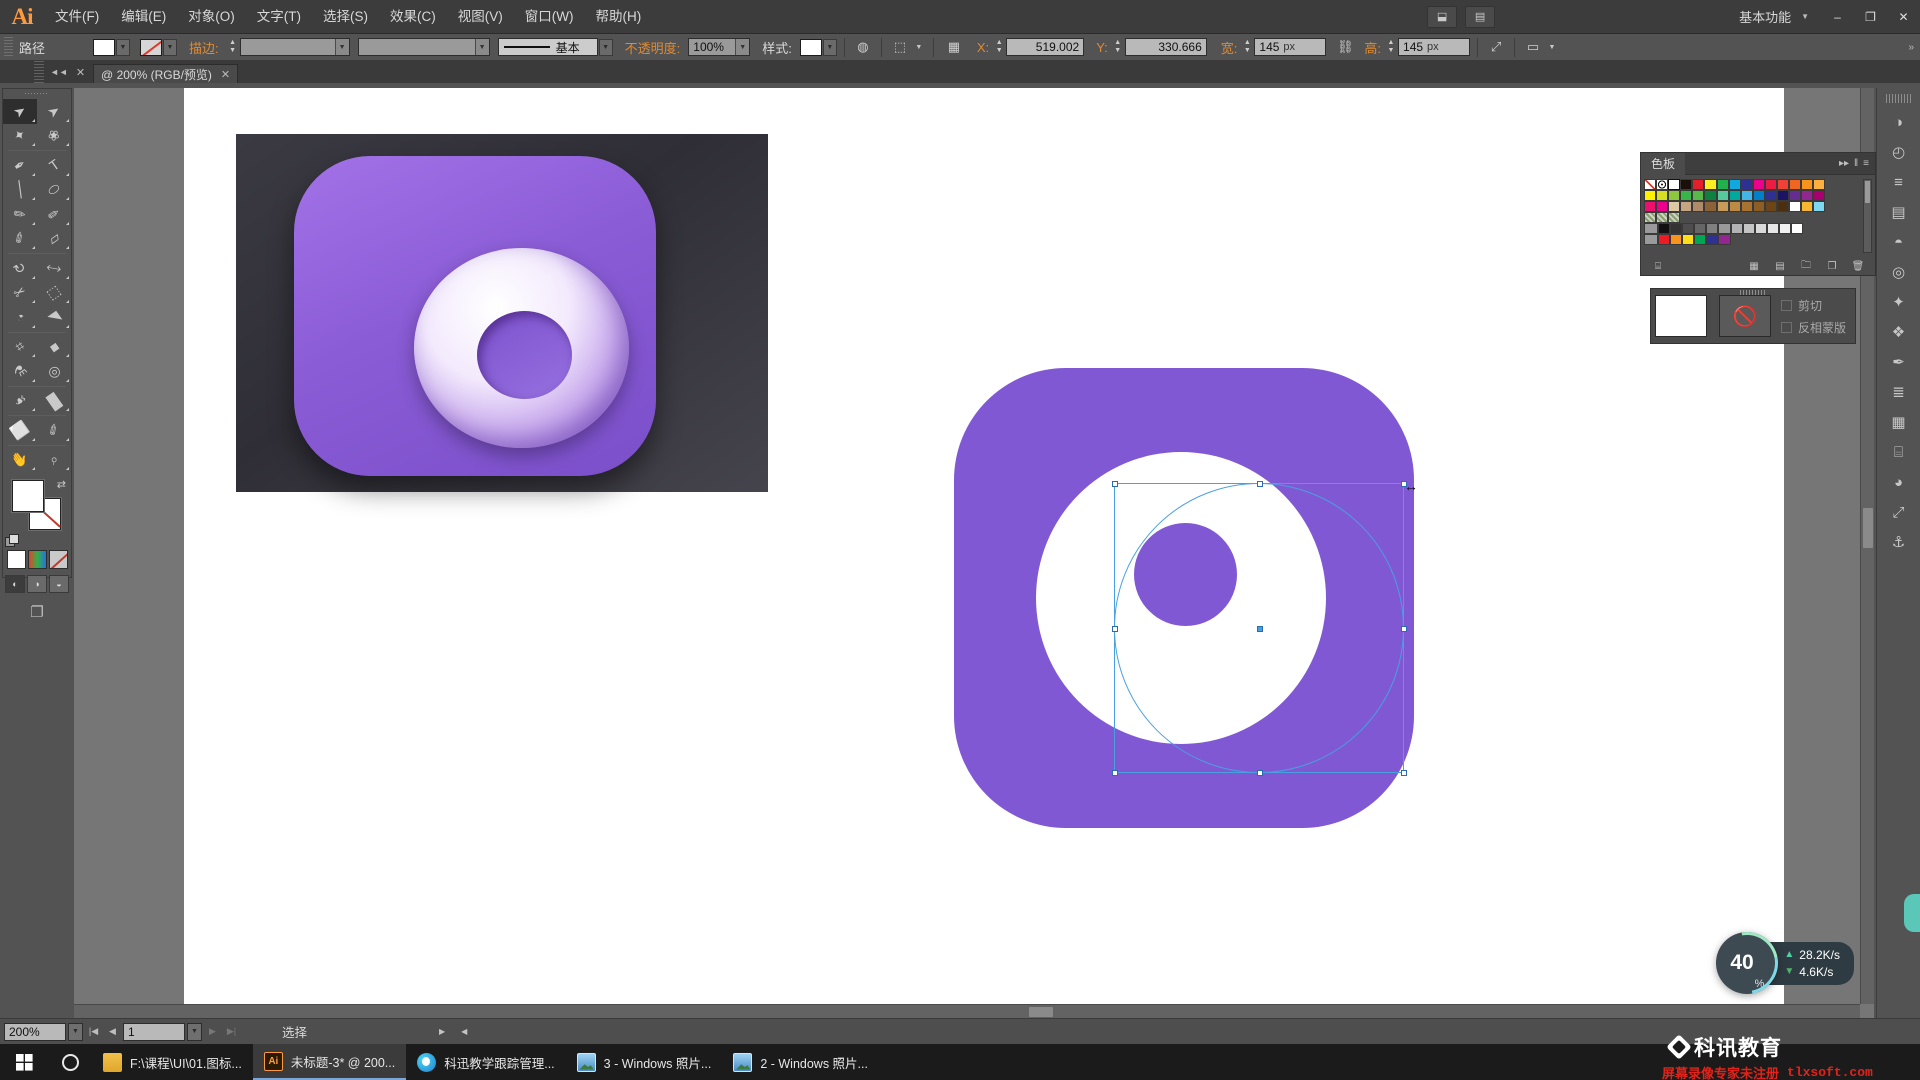 The width and height of the screenshot is (1920, 1080). What do you see at coordinates (1442, 16) in the screenshot?
I see `bridge-icon: ⬓` at bounding box center [1442, 16].